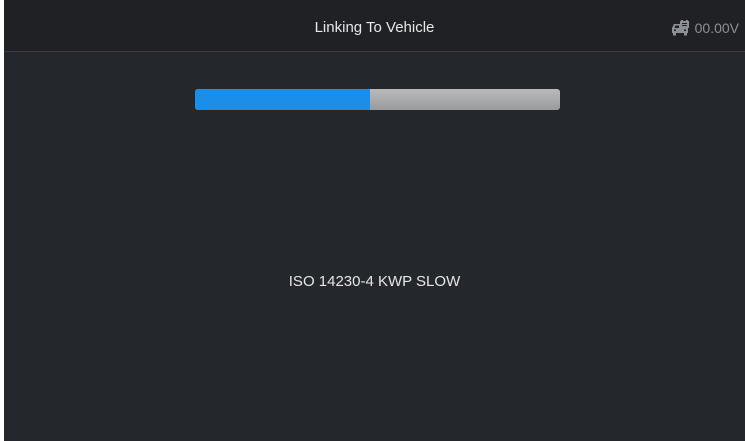 This screenshot has width=745, height=441. Describe the element at coordinates (374, 281) in the screenshot. I see `protocol-status: ISO 14230-4 KWP SLOW` at that location.